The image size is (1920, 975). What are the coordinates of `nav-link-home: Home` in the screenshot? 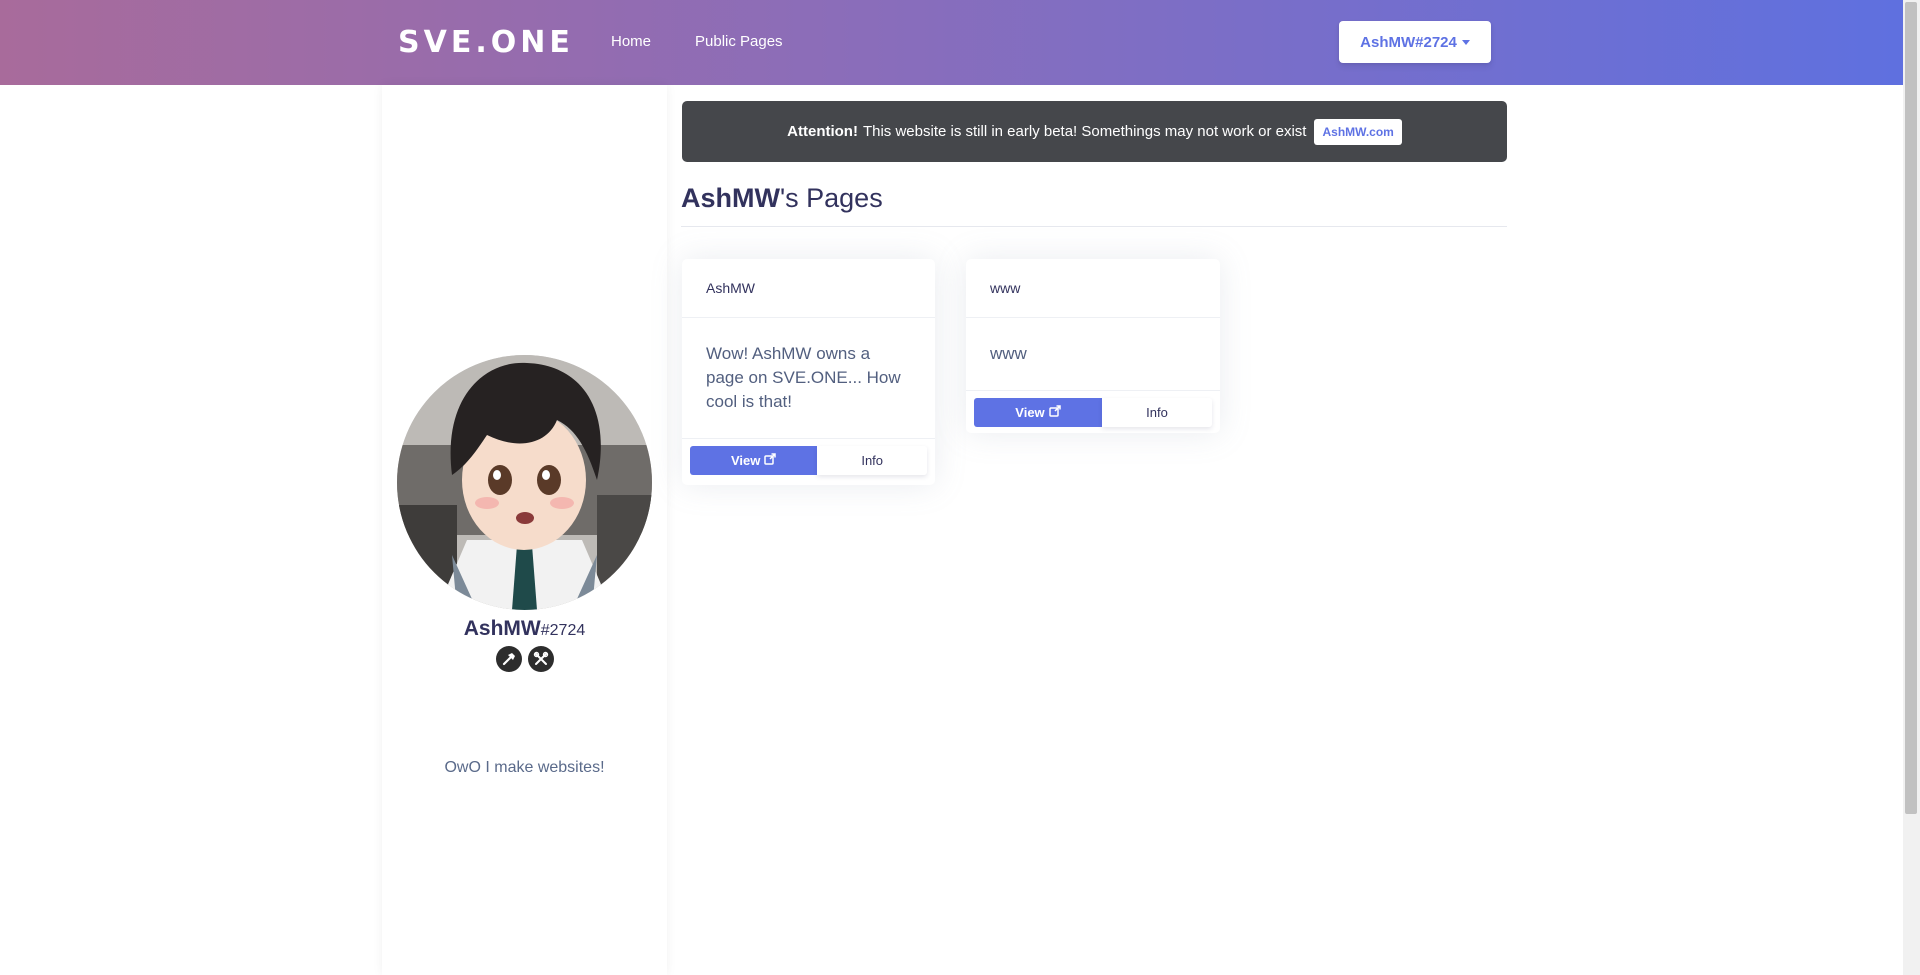 It's located at (631, 42).